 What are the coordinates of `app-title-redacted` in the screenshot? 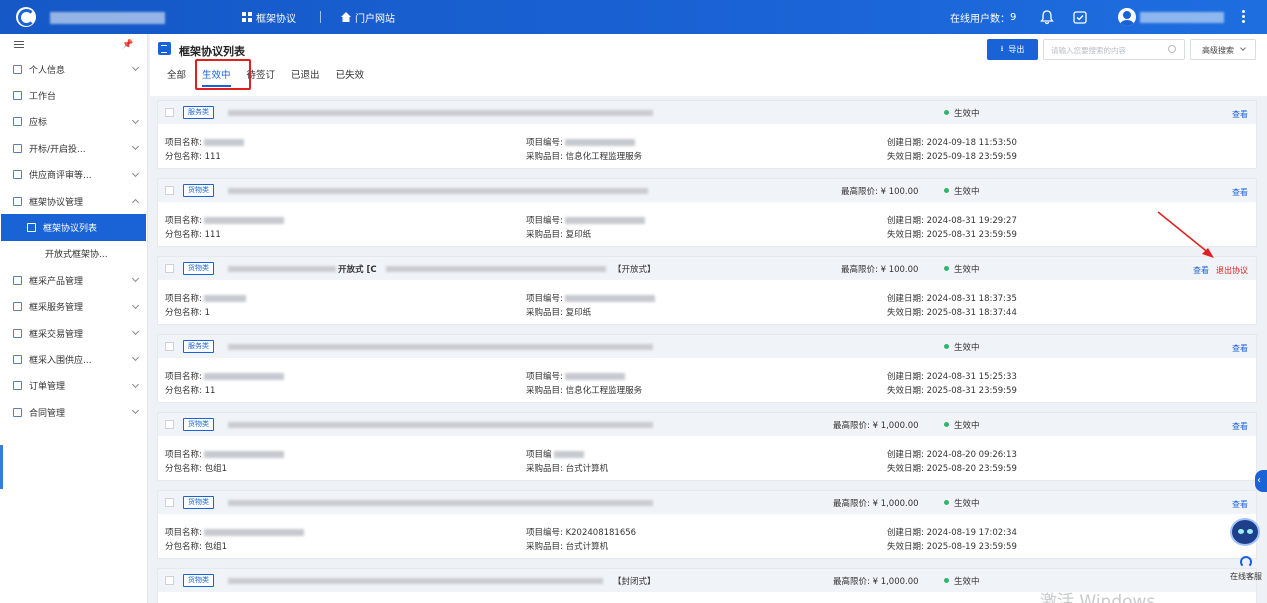 It's located at (107, 18).